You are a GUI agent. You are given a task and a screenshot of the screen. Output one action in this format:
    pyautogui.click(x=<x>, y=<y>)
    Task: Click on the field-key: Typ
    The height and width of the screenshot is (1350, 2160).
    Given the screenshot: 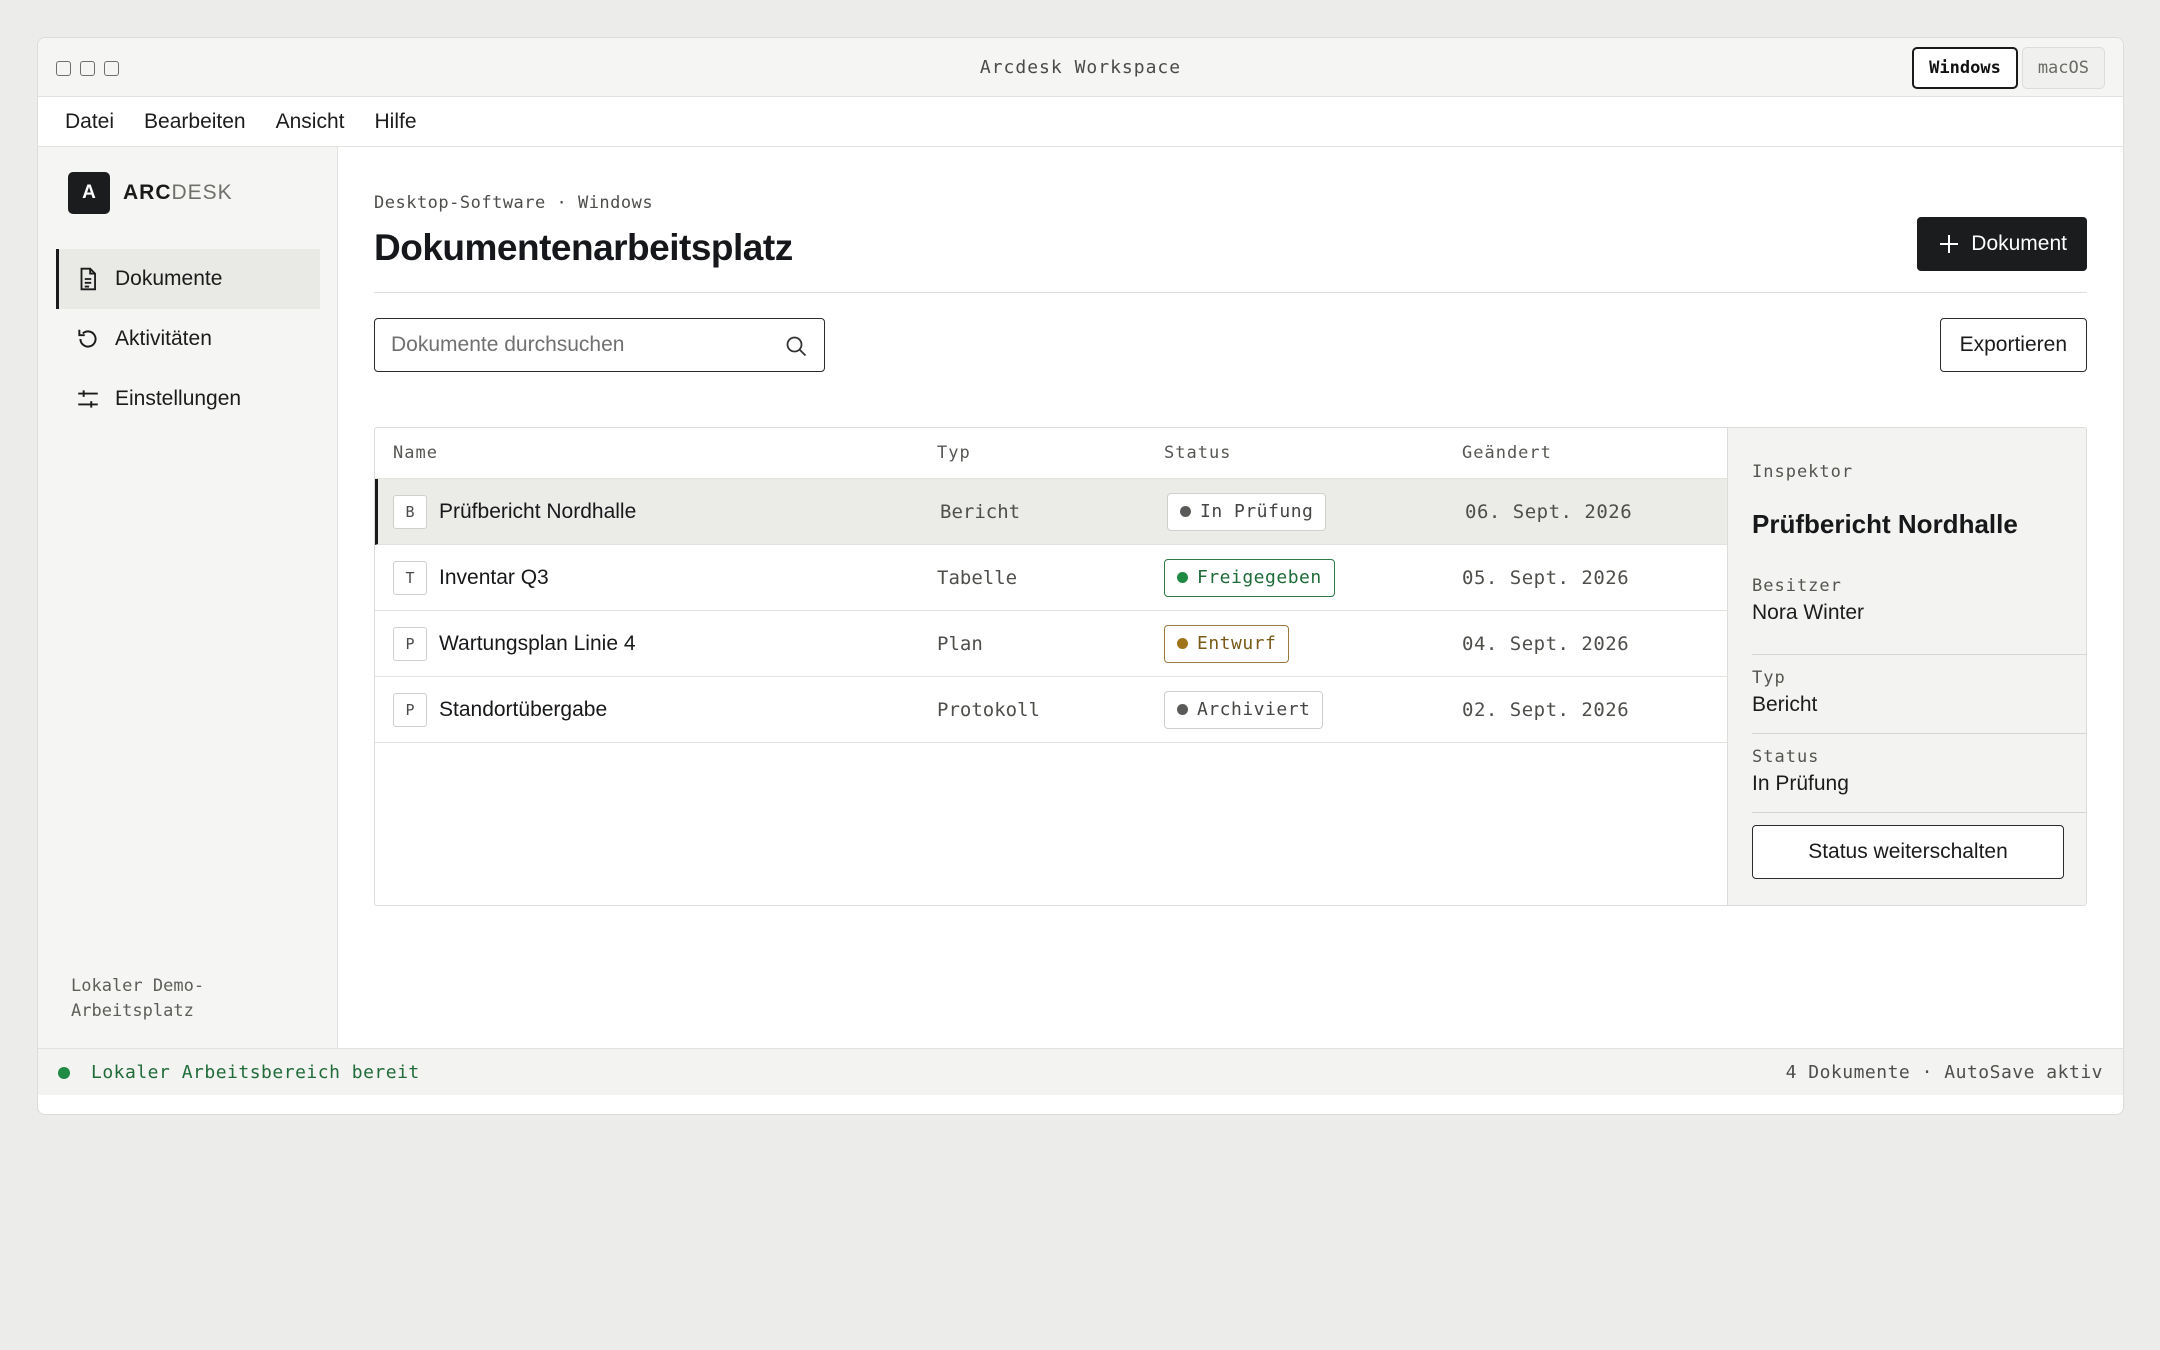 What is the action you would take?
    pyautogui.click(x=1769, y=678)
    